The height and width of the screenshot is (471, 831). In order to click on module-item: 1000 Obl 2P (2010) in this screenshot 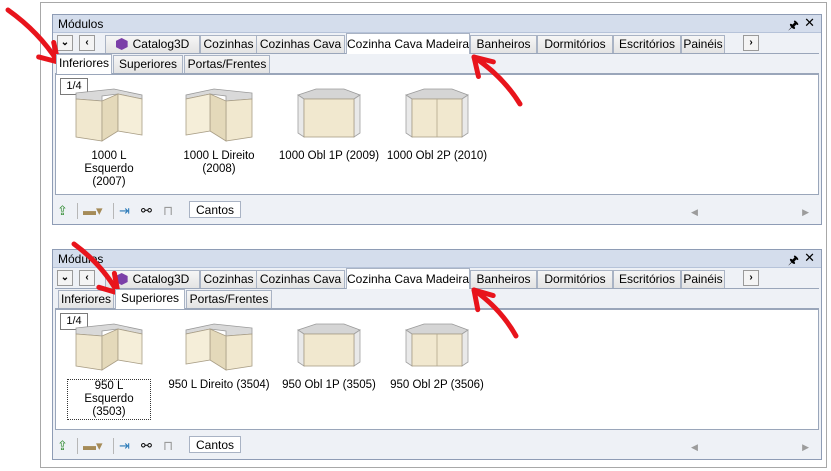, I will do `click(437, 125)`.